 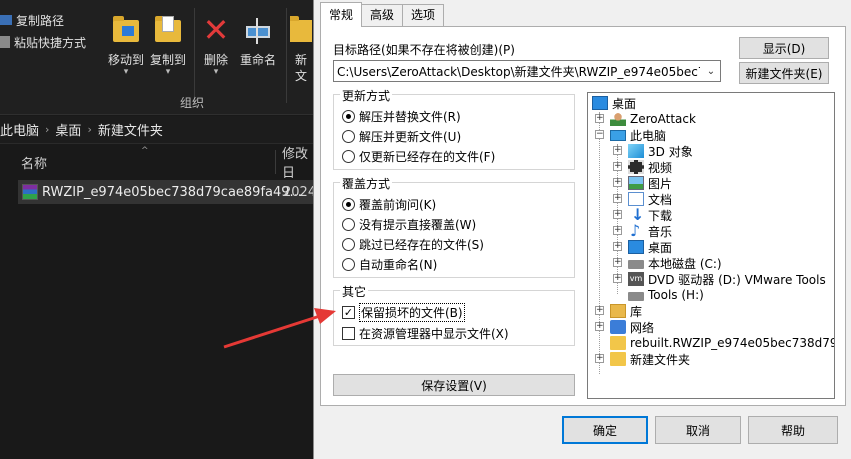 I want to click on breadcrumb-desktop: 桌面, so click(x=68, y=129).